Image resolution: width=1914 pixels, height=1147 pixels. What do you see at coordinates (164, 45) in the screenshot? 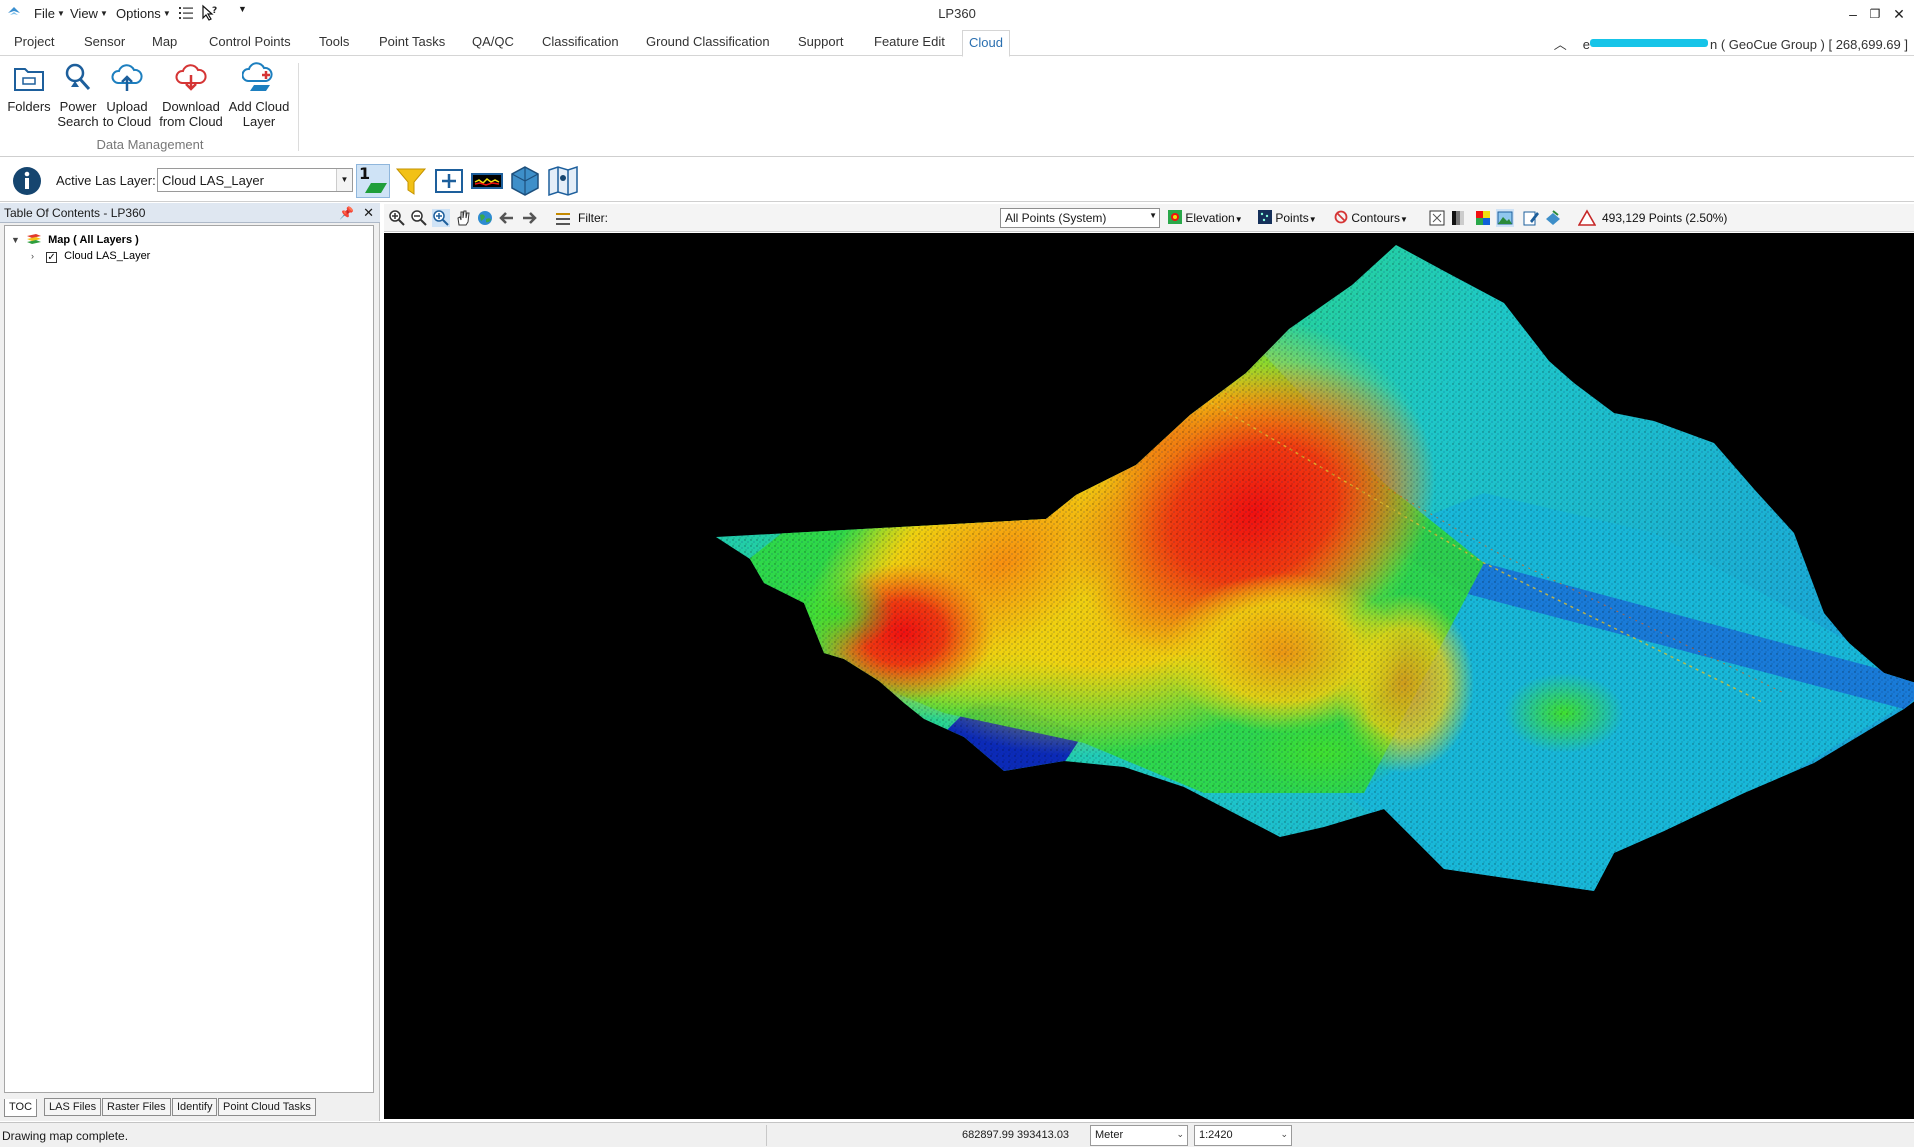
I see `tab-map: Map` at bounding box center [164, 45].